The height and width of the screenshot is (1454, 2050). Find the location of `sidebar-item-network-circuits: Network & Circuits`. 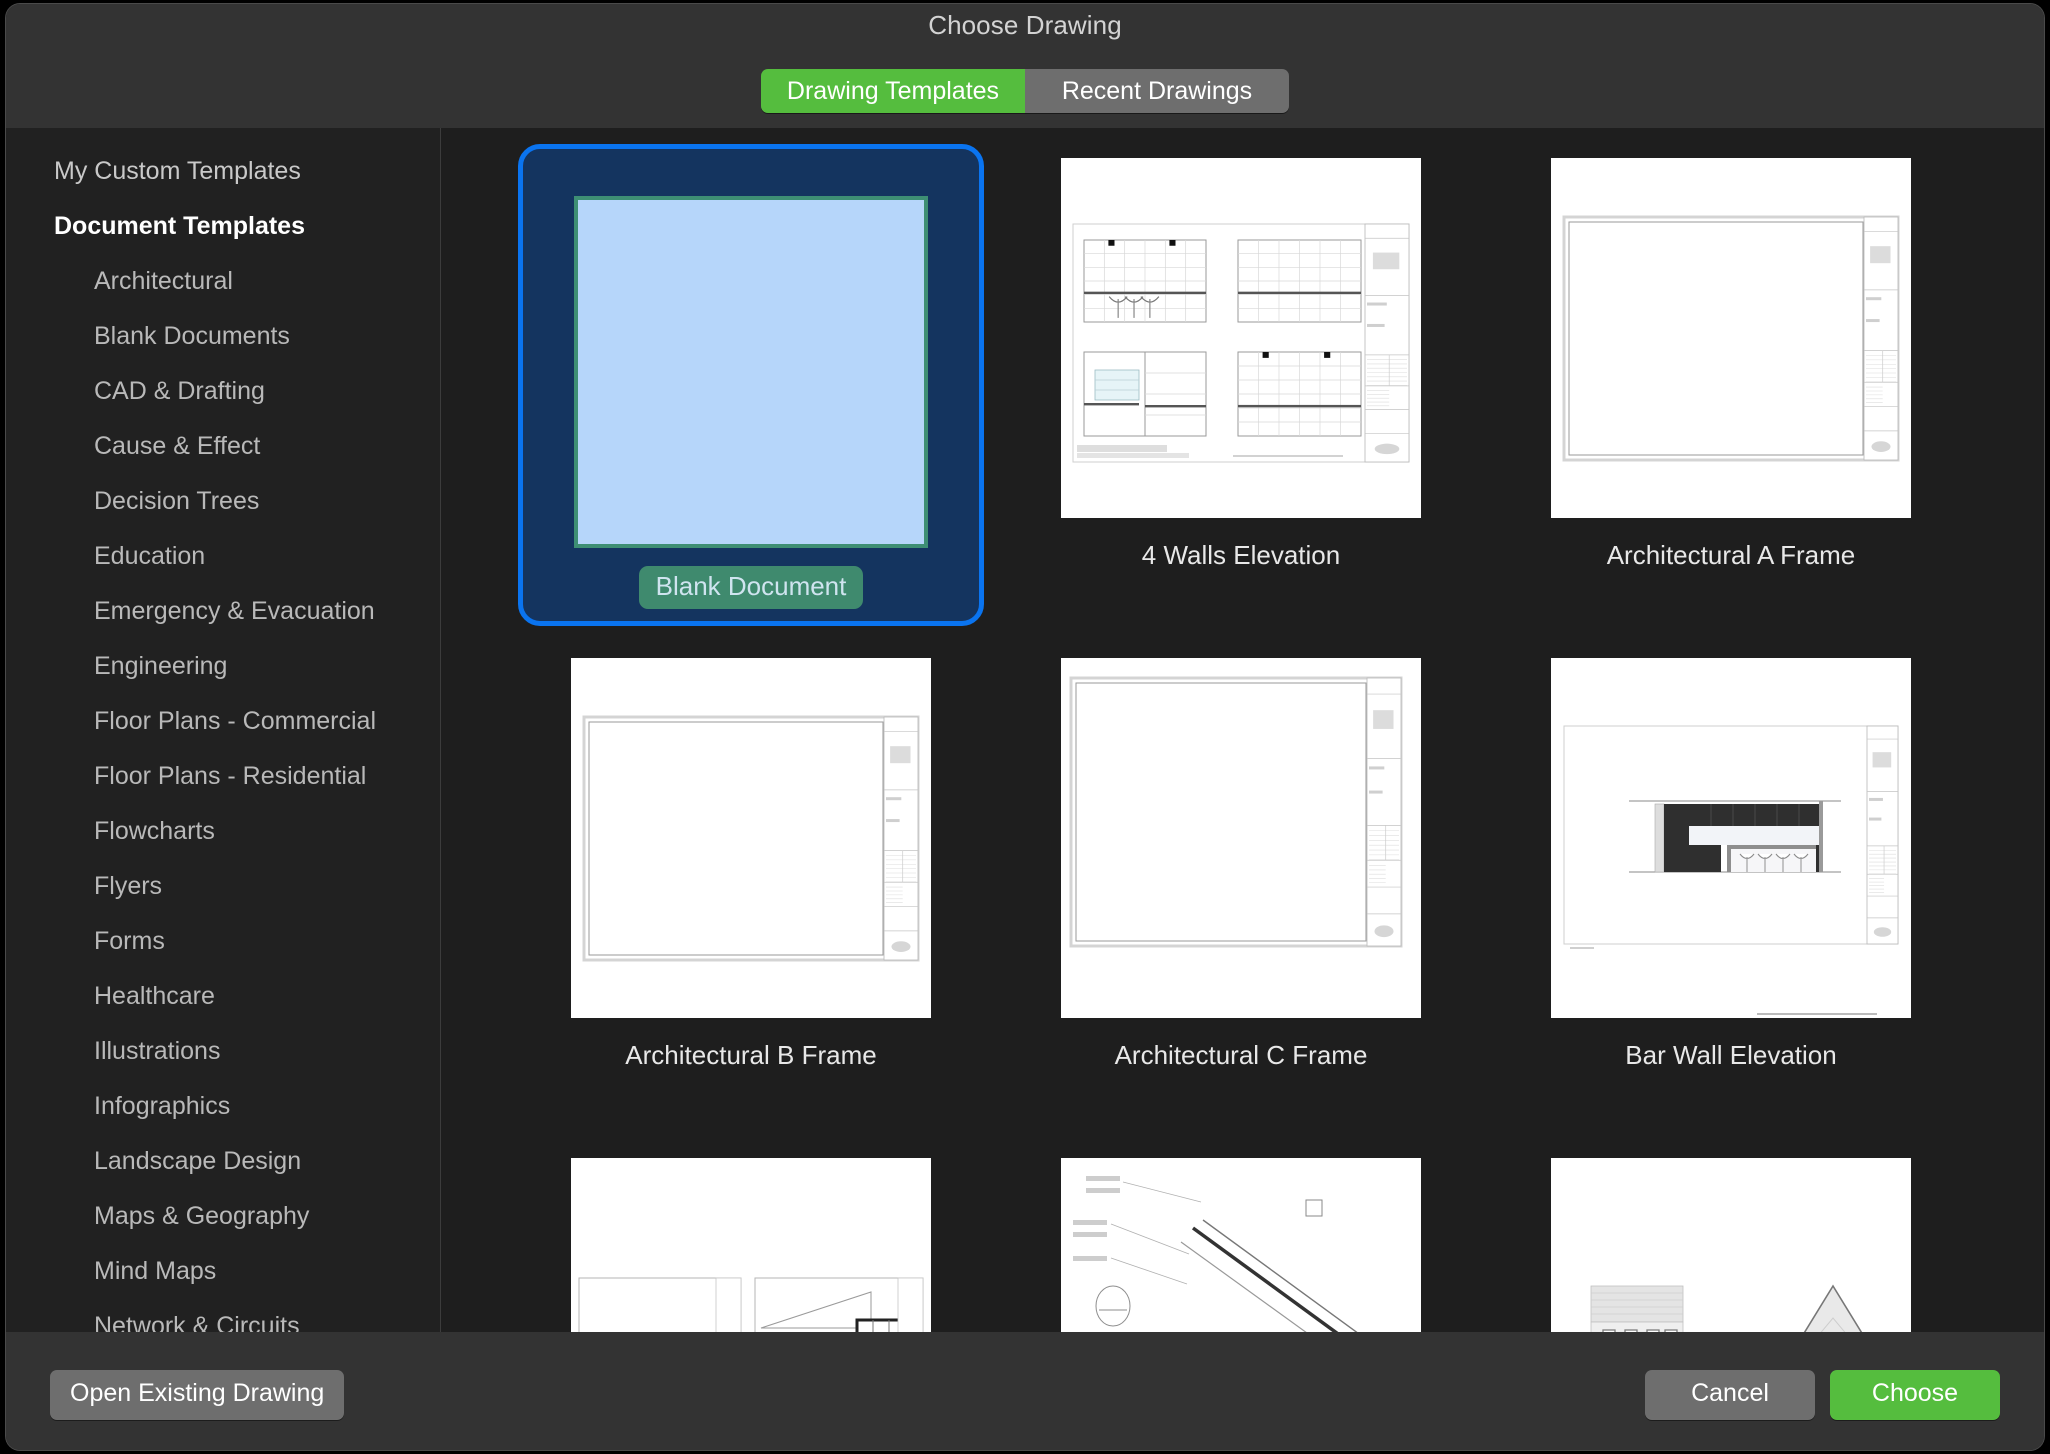

sidebar-item-network-circuits: Network & Circuits is located at coordinates (223, 1315).